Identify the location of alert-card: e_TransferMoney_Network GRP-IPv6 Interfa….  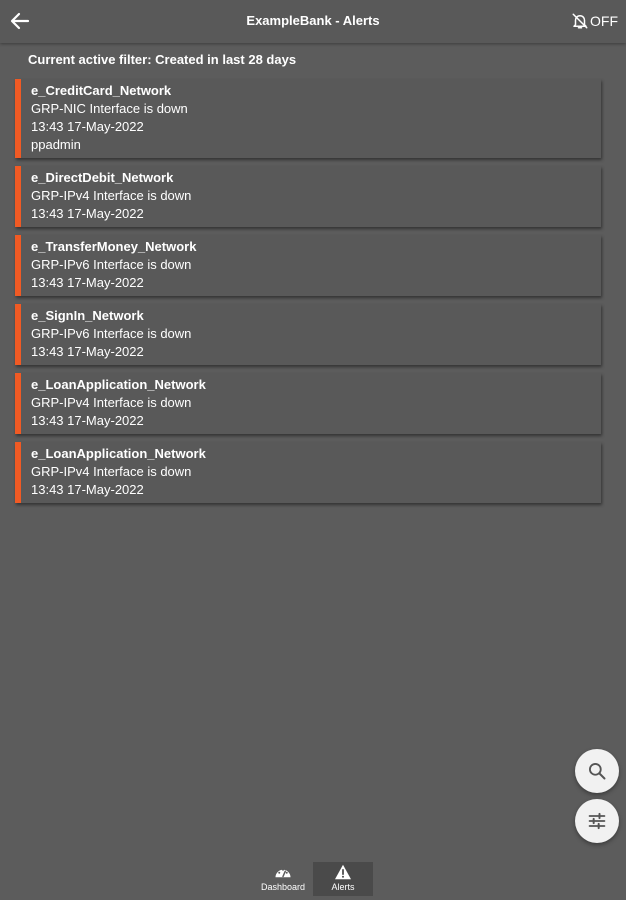
(308, 265).